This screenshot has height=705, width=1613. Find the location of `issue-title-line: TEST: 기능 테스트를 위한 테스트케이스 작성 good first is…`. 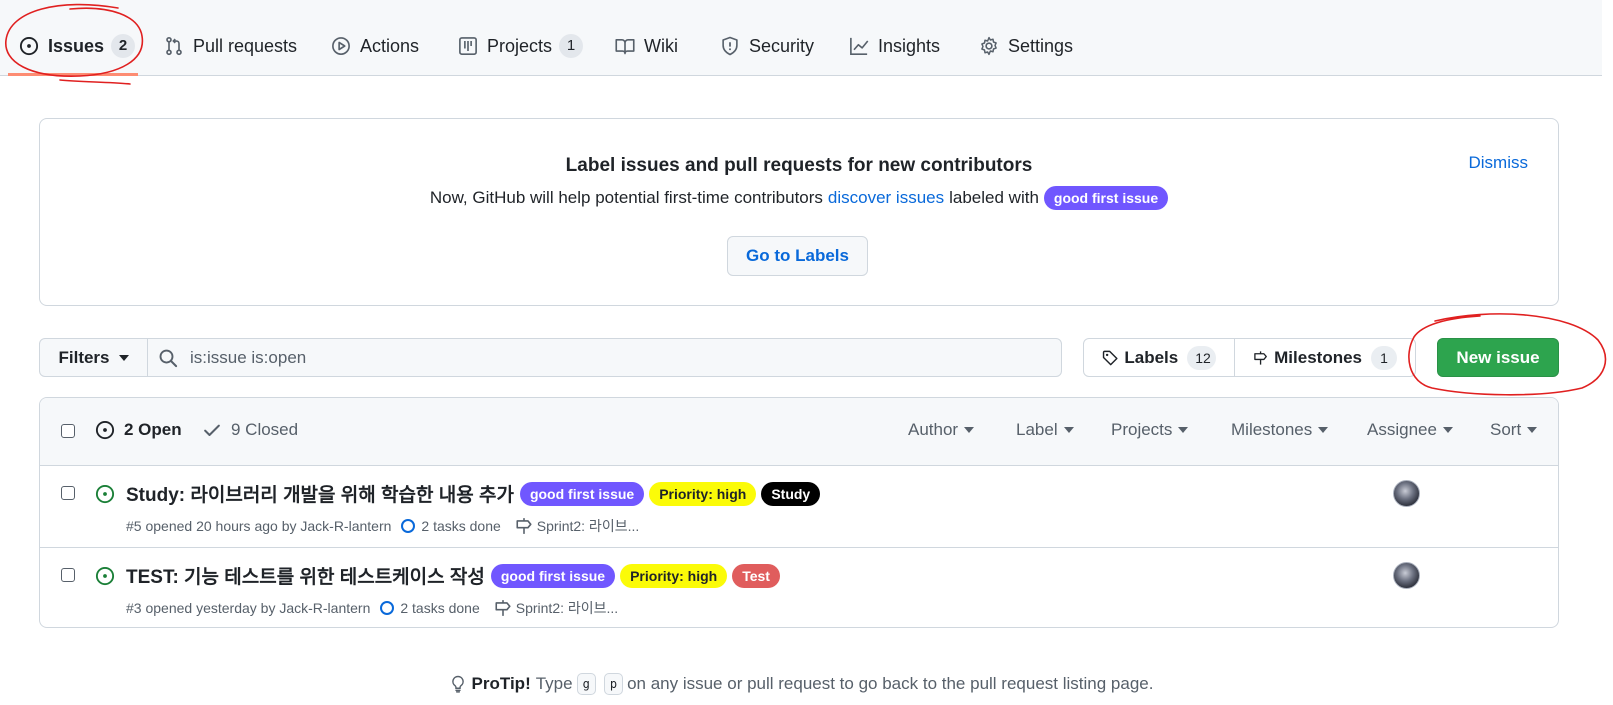

issue-title-line: TEST: 기능 테스트를 위한 테스트케이스 작성 good first is… is located at coordinates (455, 575).